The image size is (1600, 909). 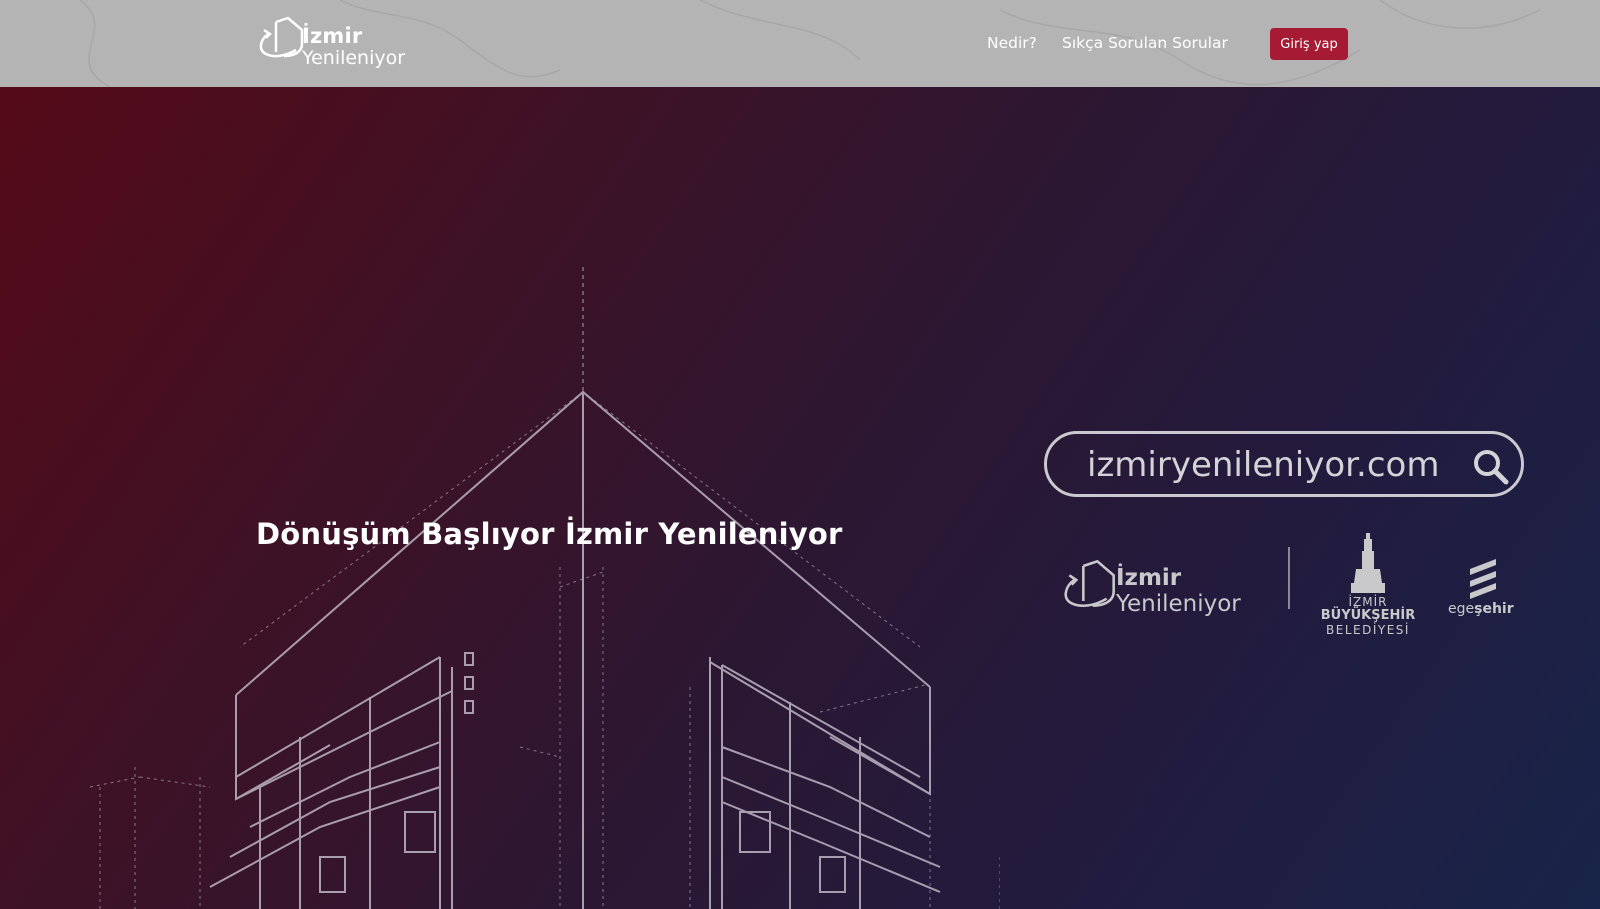 What do you see at coordinates (1494, 609) in the screenshot?
I see `egesehir-suffix: şehir` at bounding box center [1494, 609].